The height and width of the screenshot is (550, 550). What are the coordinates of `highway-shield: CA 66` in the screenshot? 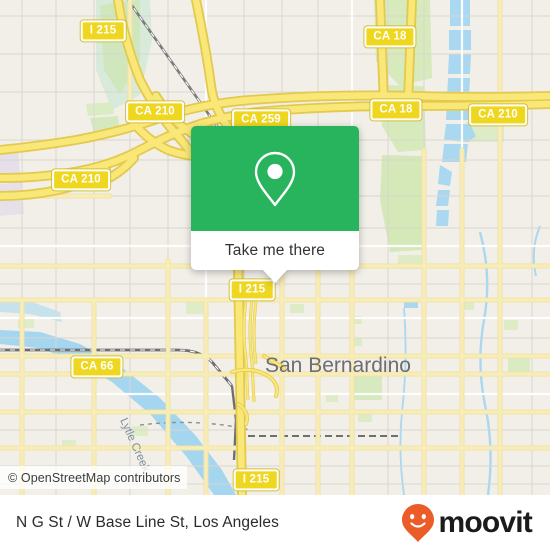 It's located at (97, 367).